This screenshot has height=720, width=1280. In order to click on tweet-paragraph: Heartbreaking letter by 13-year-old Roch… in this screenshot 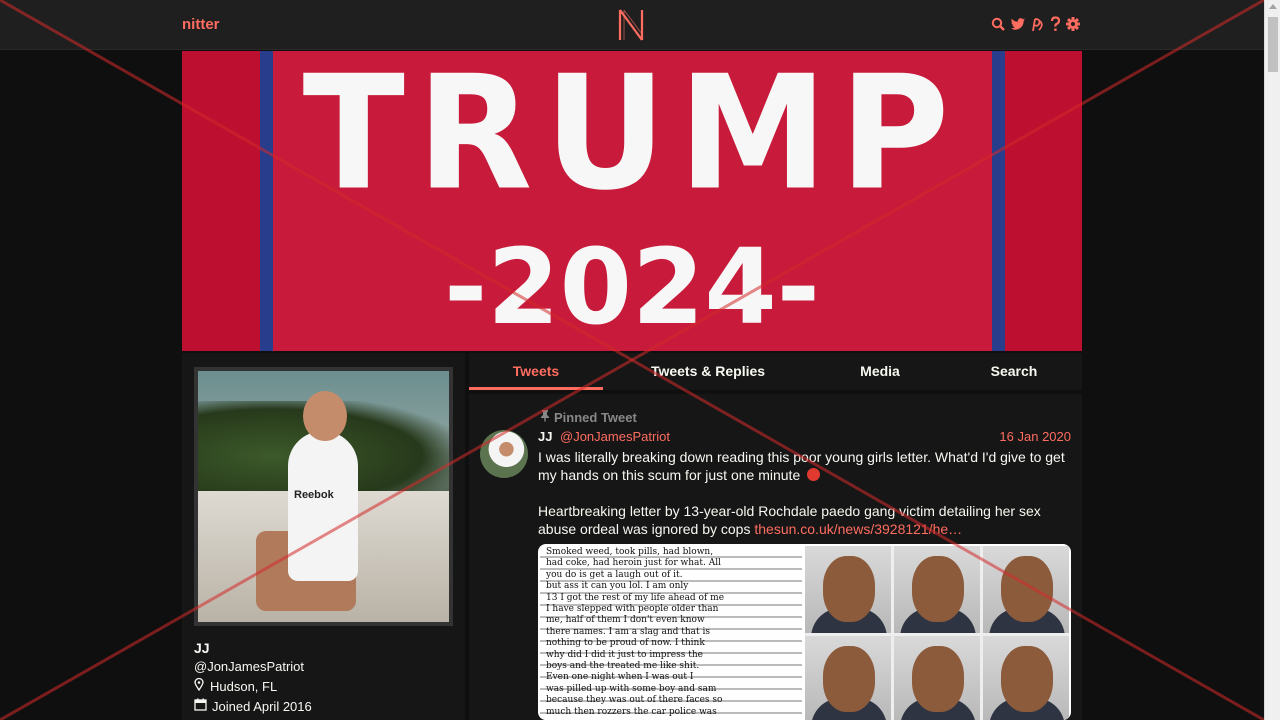, I will do `click(805, 520)`.